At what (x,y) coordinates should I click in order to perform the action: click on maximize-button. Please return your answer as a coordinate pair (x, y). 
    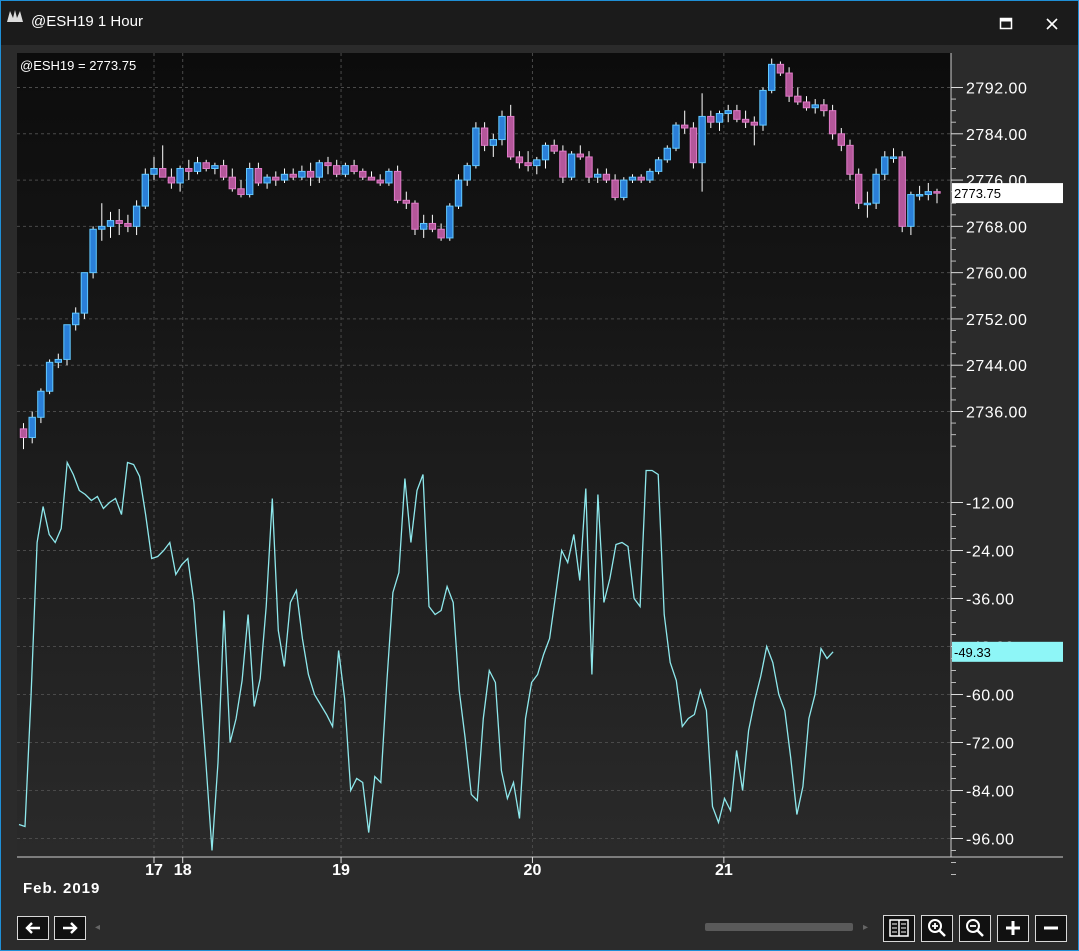
    Looking at the image, I should click on (1006, 24).